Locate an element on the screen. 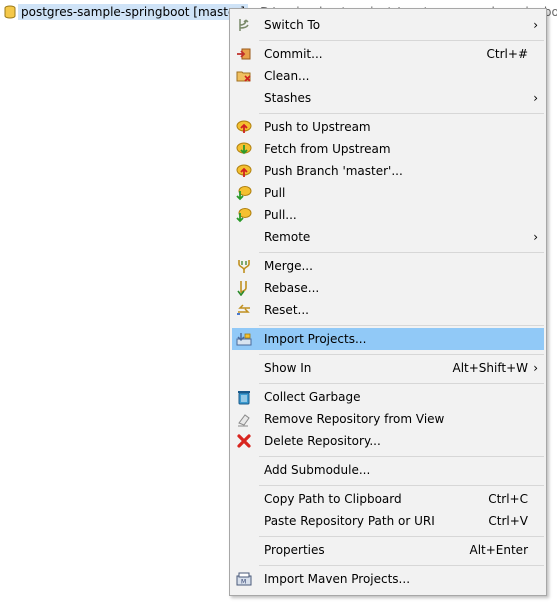 The image size is (557, 606). commit-icon is located at coordinates (244, 54).